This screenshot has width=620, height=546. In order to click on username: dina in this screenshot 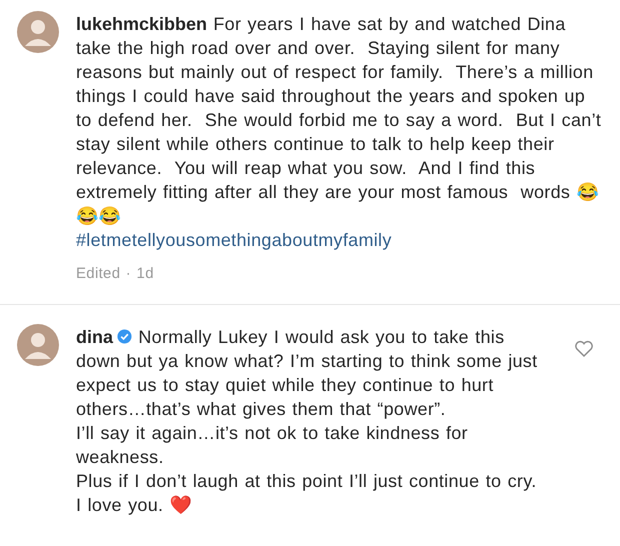, I will do `click(95, 337)`.